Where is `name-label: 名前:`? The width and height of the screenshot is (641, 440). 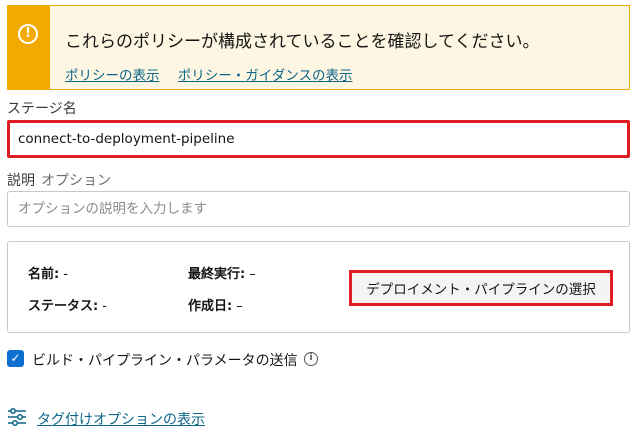
name-label: 名前: is located at coordinates (44, 274).